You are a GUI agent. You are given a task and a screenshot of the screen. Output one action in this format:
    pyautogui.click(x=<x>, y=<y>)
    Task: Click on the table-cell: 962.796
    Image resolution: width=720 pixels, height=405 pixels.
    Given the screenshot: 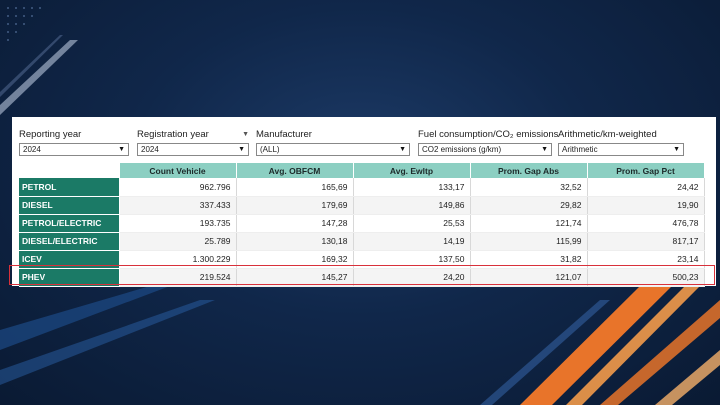 What is the action you would take?
    pyautogui.click(x=178, y=187)
    